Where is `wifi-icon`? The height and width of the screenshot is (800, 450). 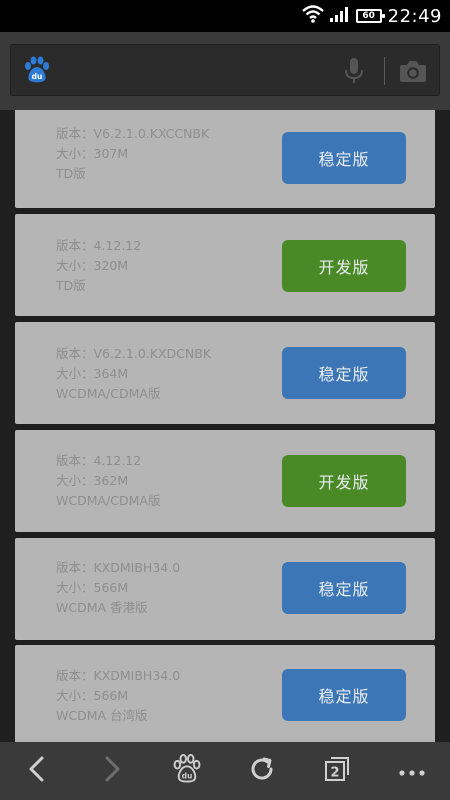
wifi-icon is located at coordinates (312, 16).